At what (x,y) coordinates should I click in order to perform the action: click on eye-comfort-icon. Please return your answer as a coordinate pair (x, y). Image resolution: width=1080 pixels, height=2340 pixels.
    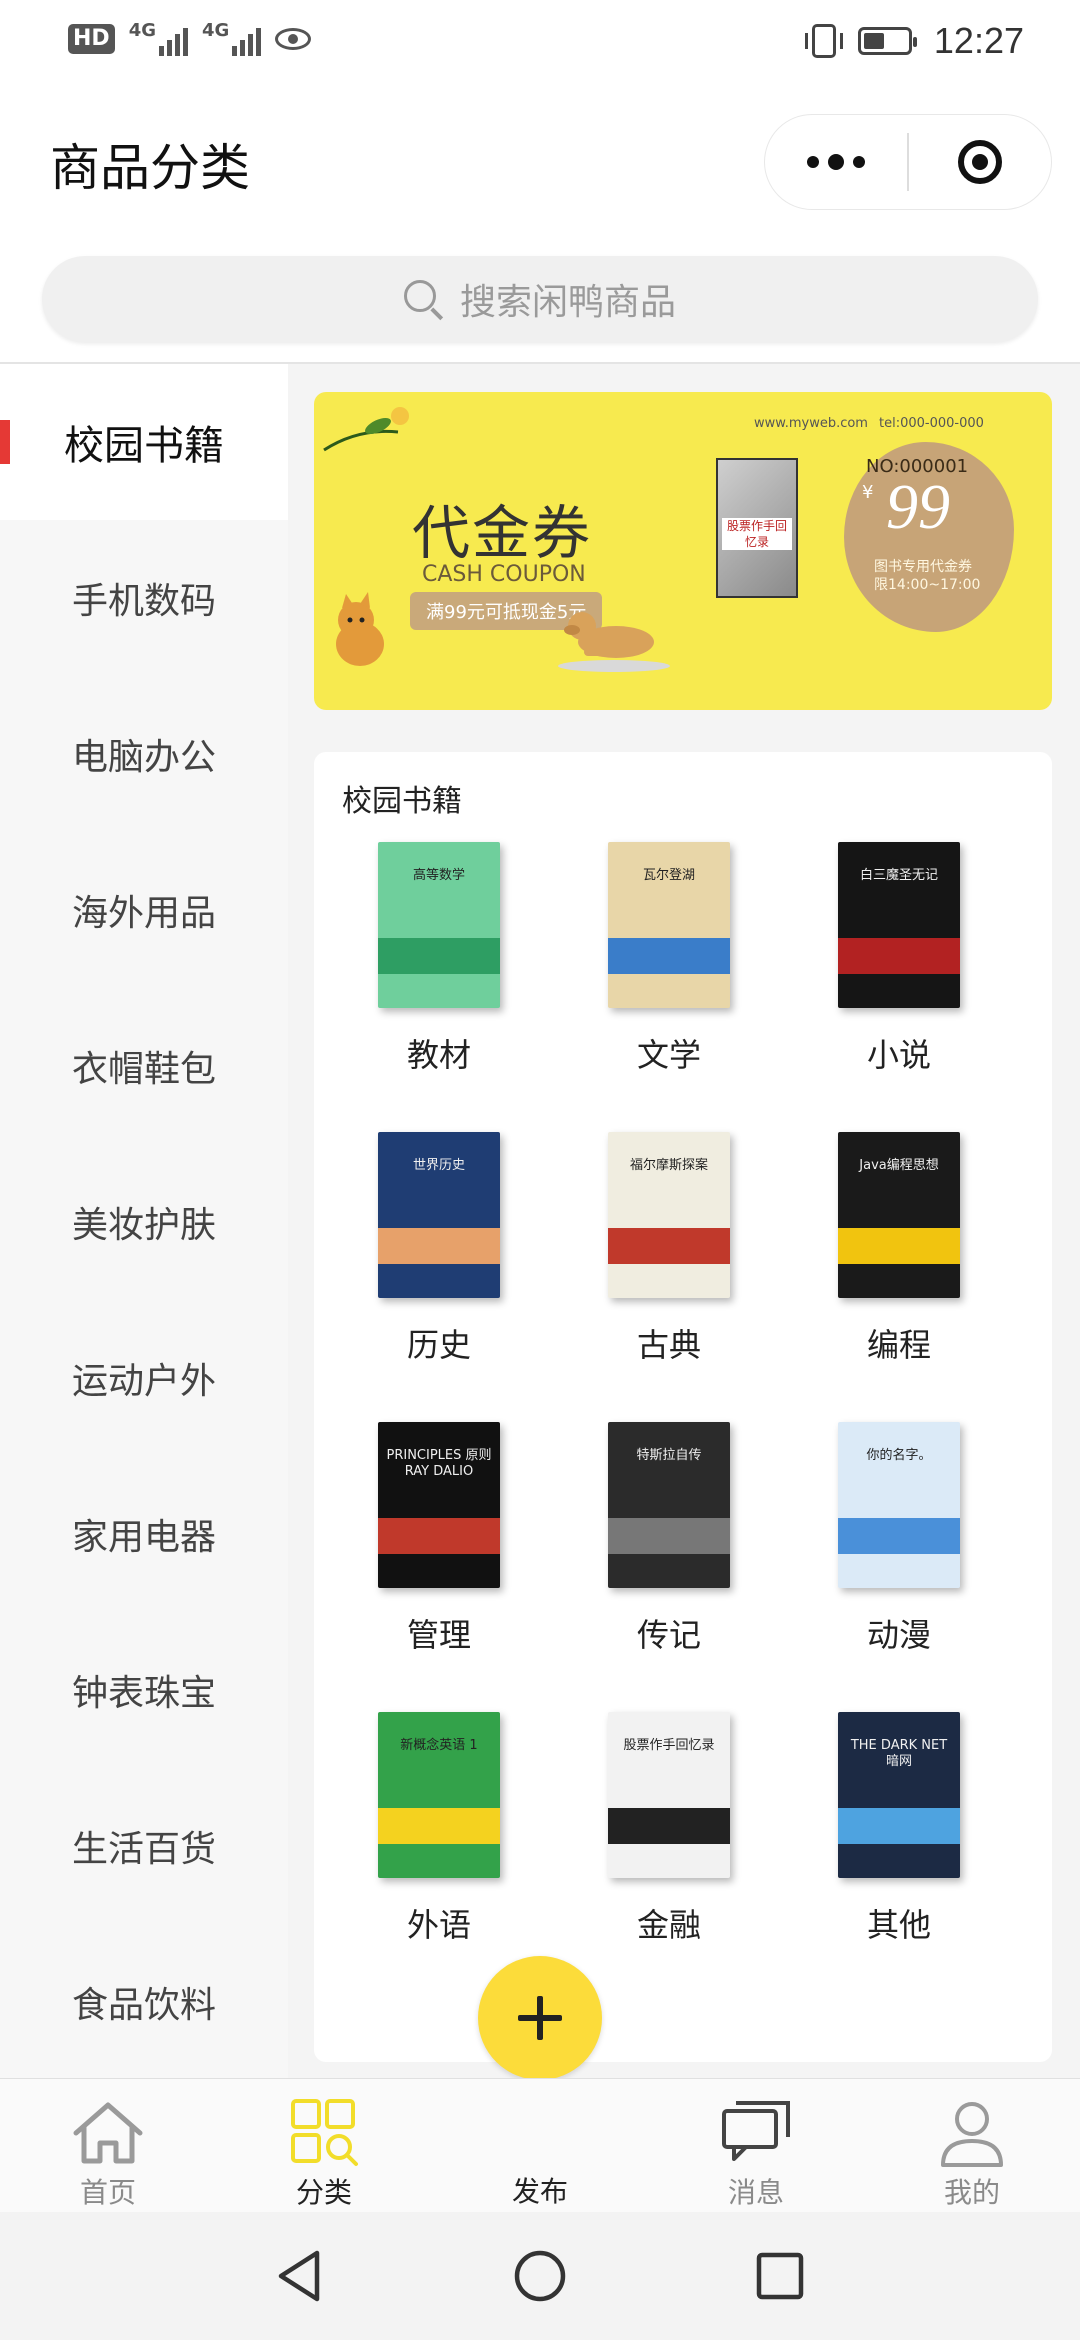
    Looking at the image, I should click on (293, 39).